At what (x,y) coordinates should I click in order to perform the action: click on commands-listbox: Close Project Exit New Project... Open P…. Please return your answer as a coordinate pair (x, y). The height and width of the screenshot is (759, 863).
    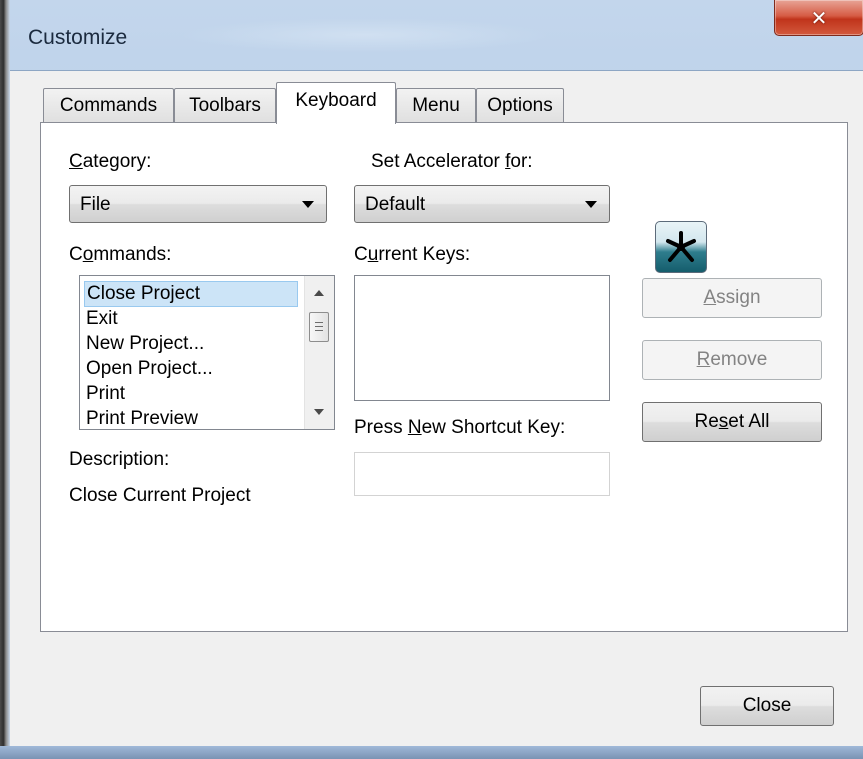
    Looking at the image, I should click on (207, 352).